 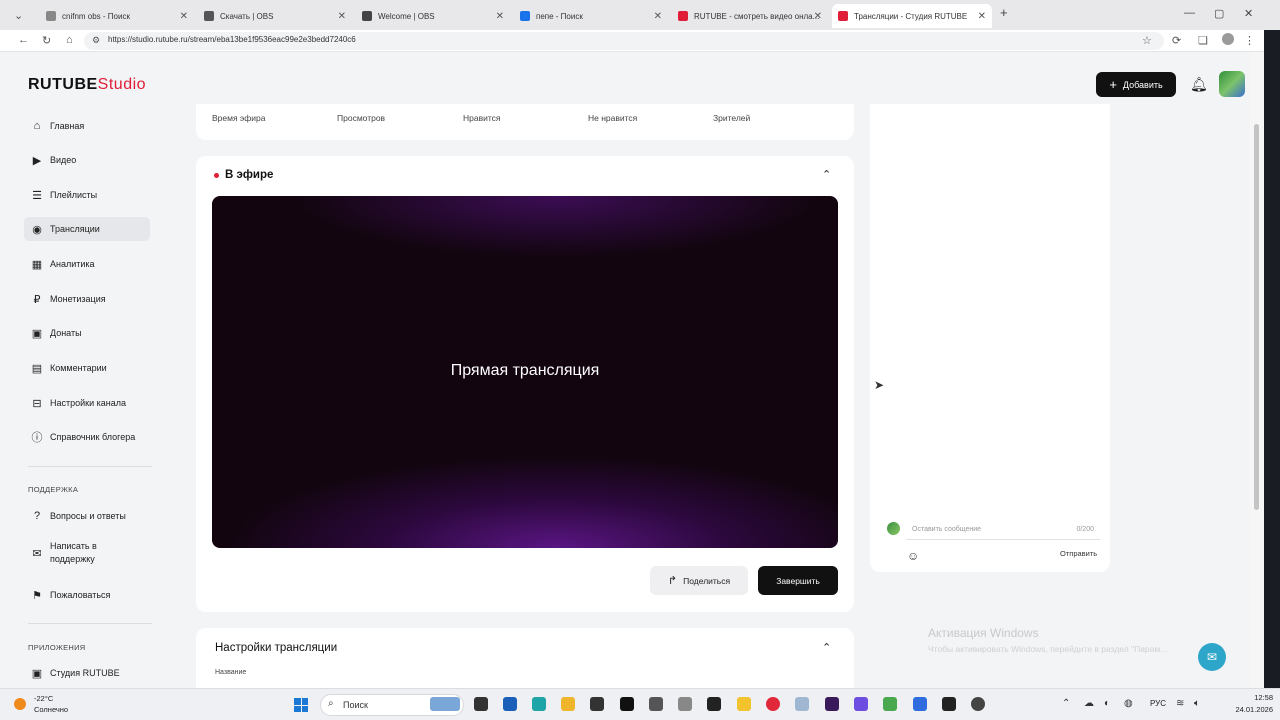 I want to click on sidebar-item-studio-app: ▣ Студия RUTUBE, so click(x=87, y=673).